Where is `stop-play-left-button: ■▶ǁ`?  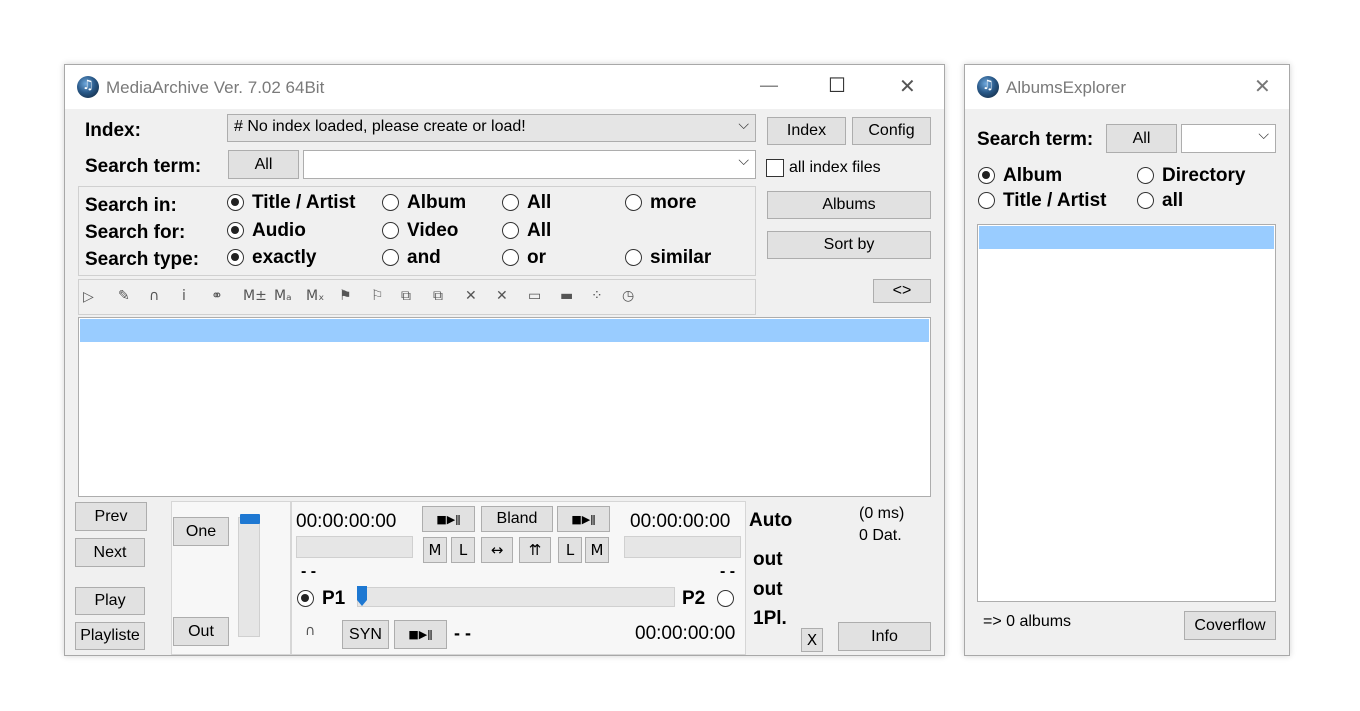
stop-play-left-button: ■▶ǁ is located at coordinates (448, 519).